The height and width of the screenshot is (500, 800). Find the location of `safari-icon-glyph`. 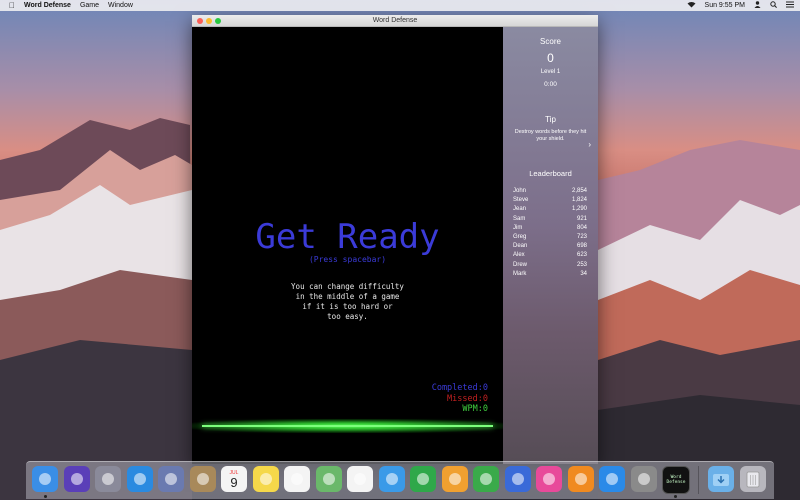

safari-icon-glyph is located at coordinates (139, 479).